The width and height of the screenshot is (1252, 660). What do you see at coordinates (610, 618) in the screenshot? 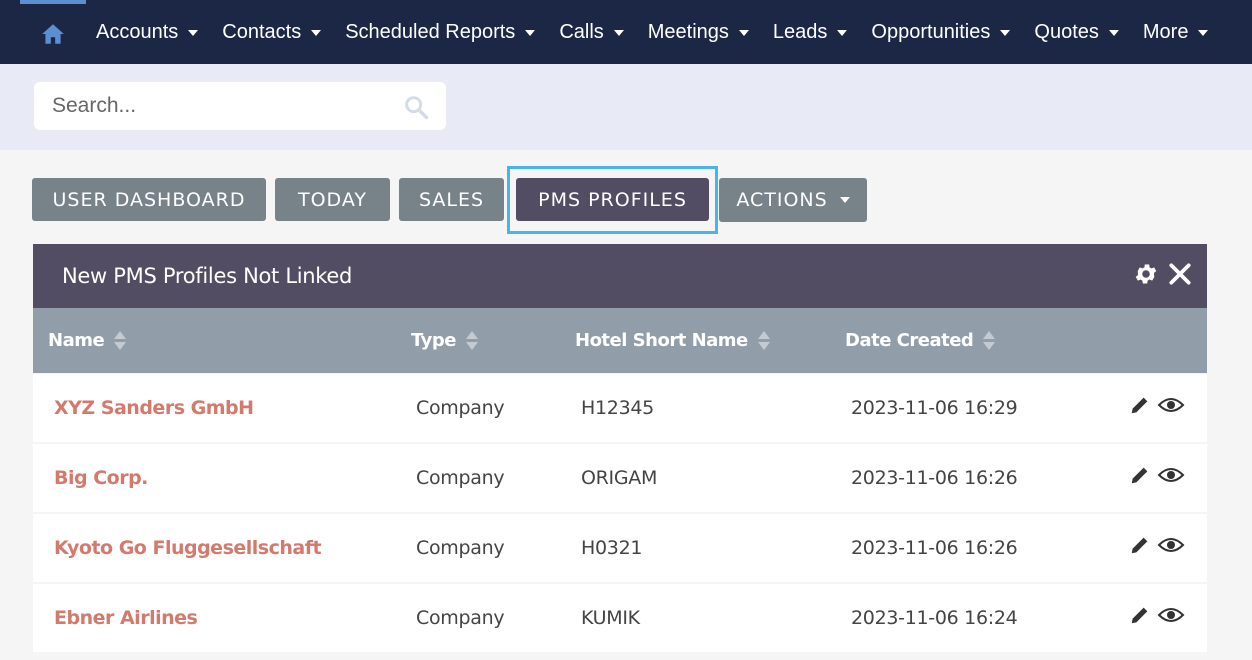
I see `hotel-short-name-cell: KUMIK` at bounding box center [610, 618].